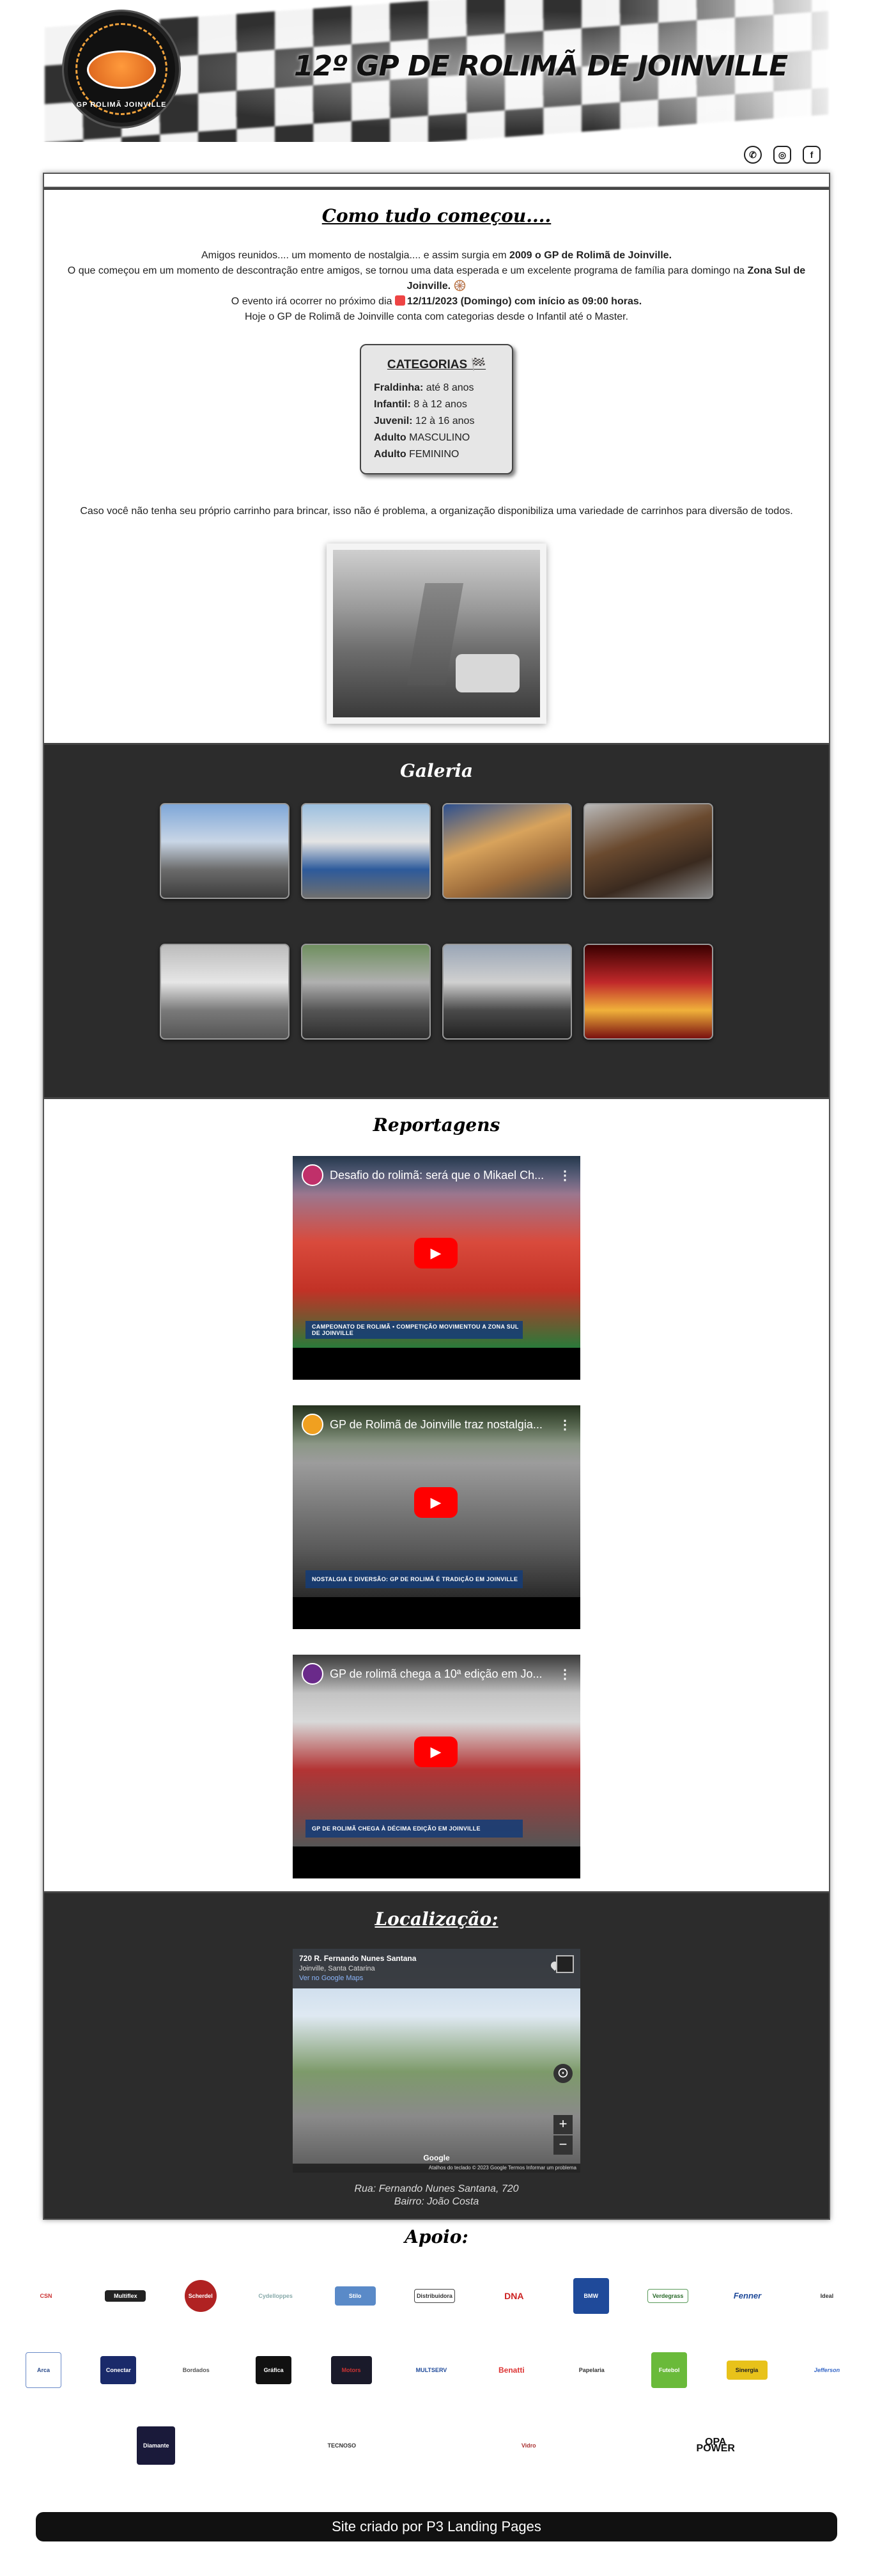 Image resolution: width=873 pixels, height=2576 pixels. What do you see at coordinates (563, 2124) in the screenshot?
I see `zoom-in-button: +` at bounding box center [563, 2124].